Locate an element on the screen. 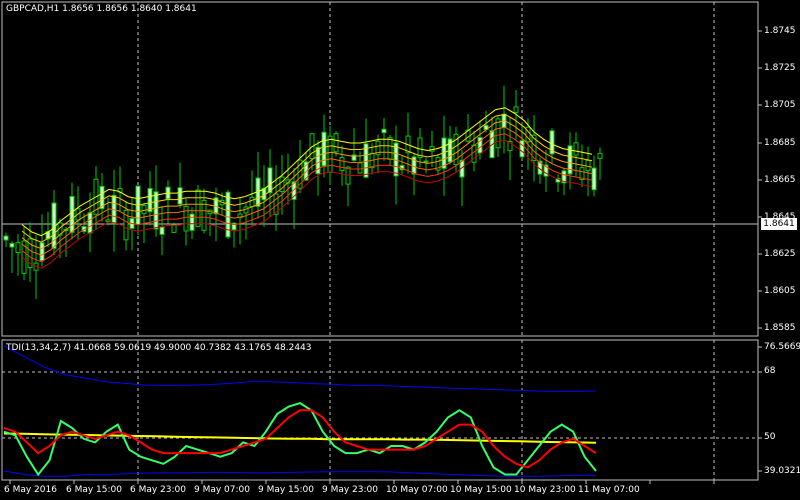 This screenshot has height=500, width=800. indicator-tick: 39.0321 is located at coordinates (782, 471).